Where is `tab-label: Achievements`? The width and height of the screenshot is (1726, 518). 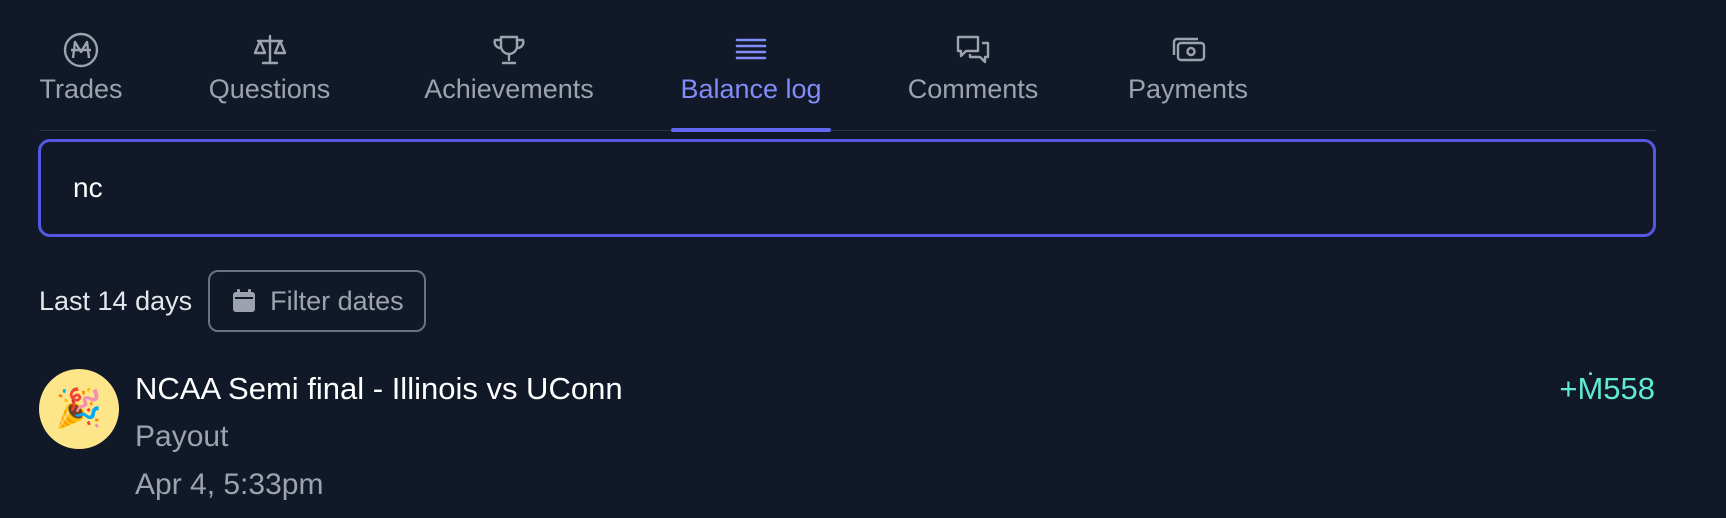
tab-label: Achievements is located at coordinates (509, 89).